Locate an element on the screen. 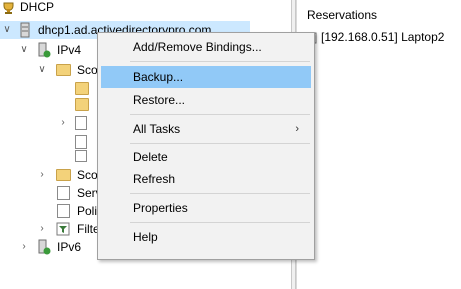  tree-node-dhcp: DHCP is located at coordinates (145, 8).